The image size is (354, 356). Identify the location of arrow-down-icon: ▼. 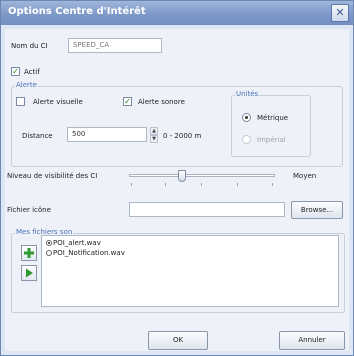
(154, 139).